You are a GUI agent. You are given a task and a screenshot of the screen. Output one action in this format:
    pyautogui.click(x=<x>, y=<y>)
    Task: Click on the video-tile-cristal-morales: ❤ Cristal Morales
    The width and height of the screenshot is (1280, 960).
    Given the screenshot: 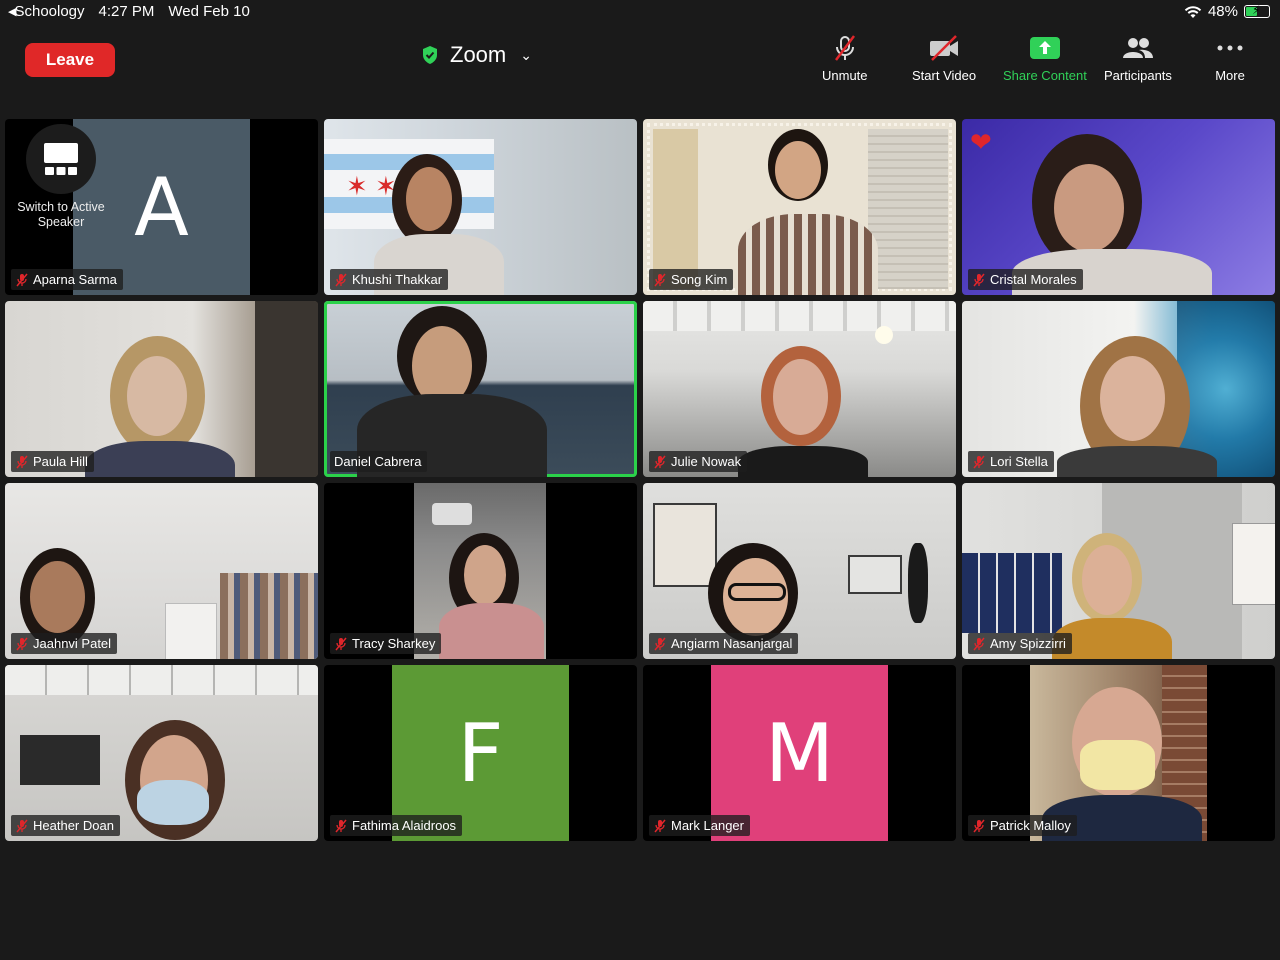 What is the action you would take?
    pyautogui.click(x=1118, y=207)
    